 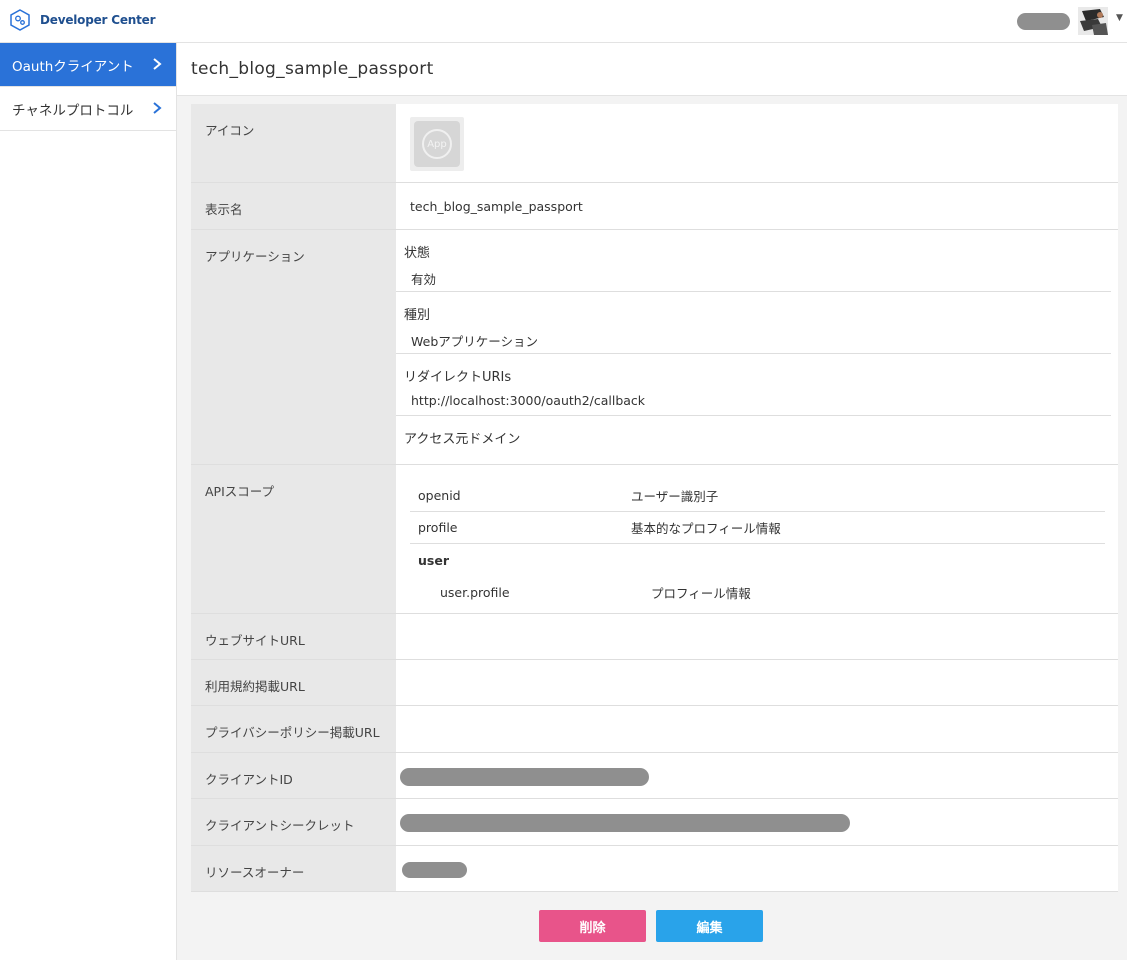 I want to click on action-buttons: 削除 編集, so click(x=651, y=926).